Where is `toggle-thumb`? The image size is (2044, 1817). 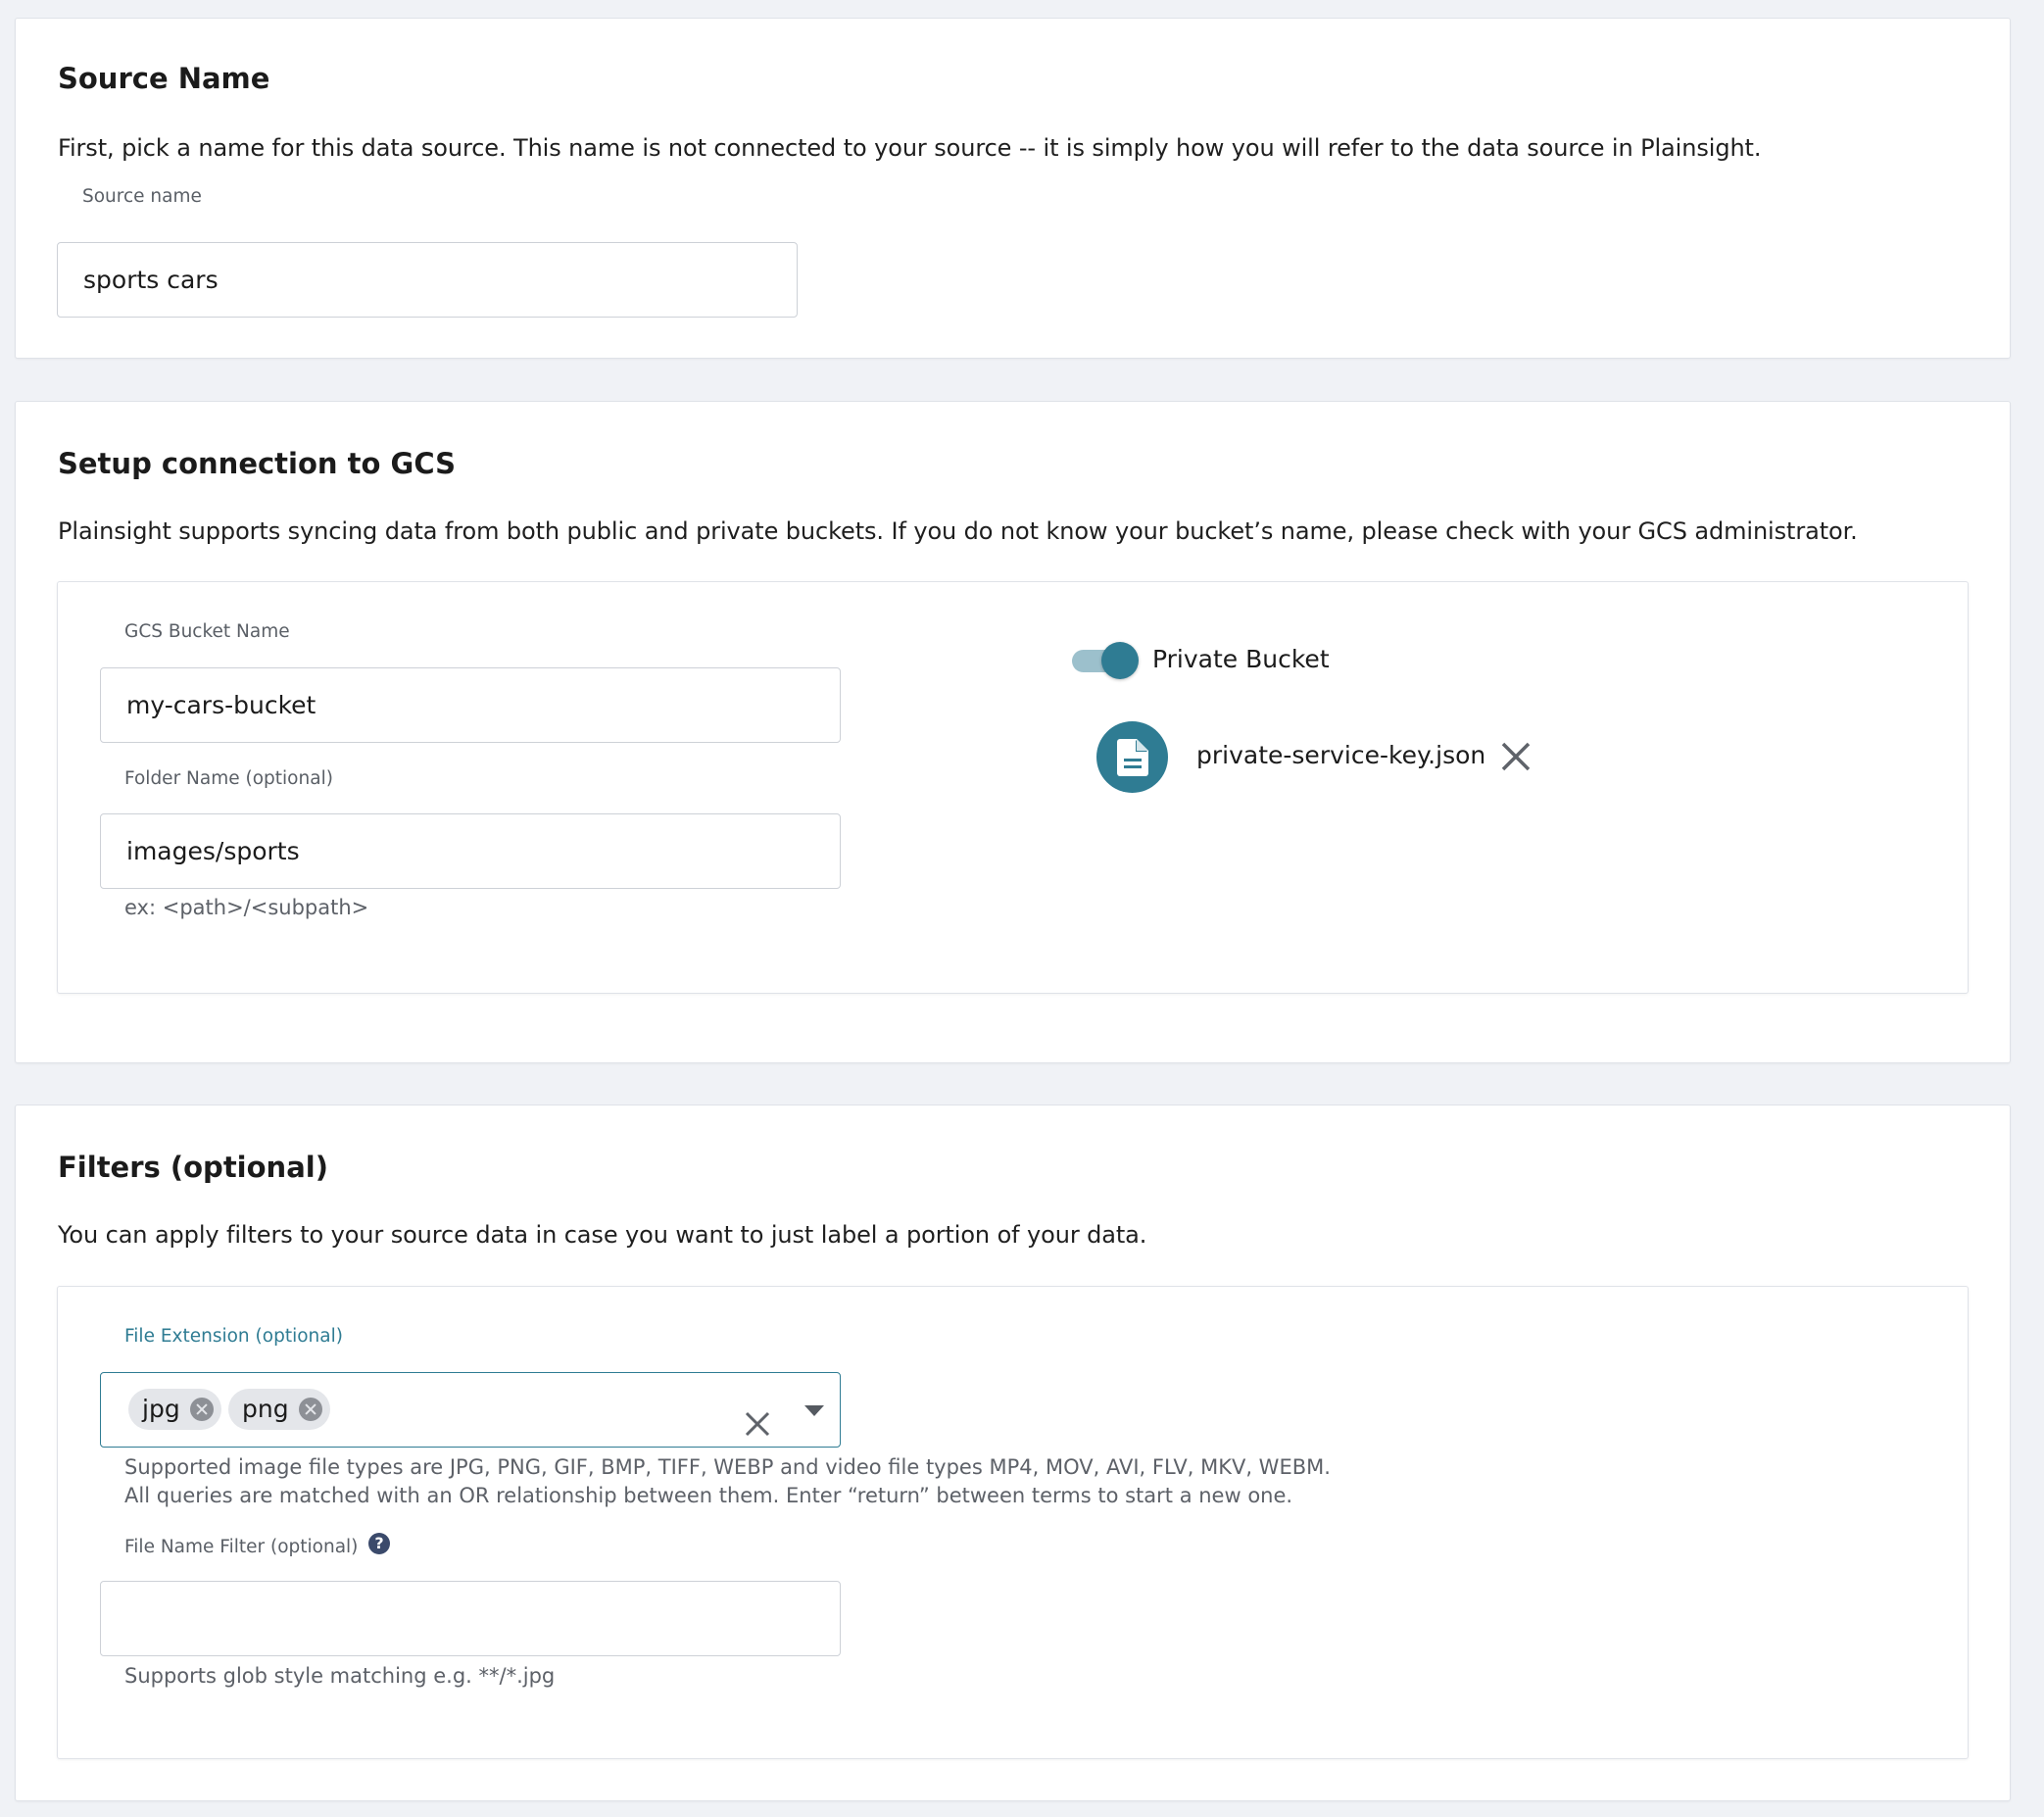
toggle-thumb is located at coordinates (1120, 661).